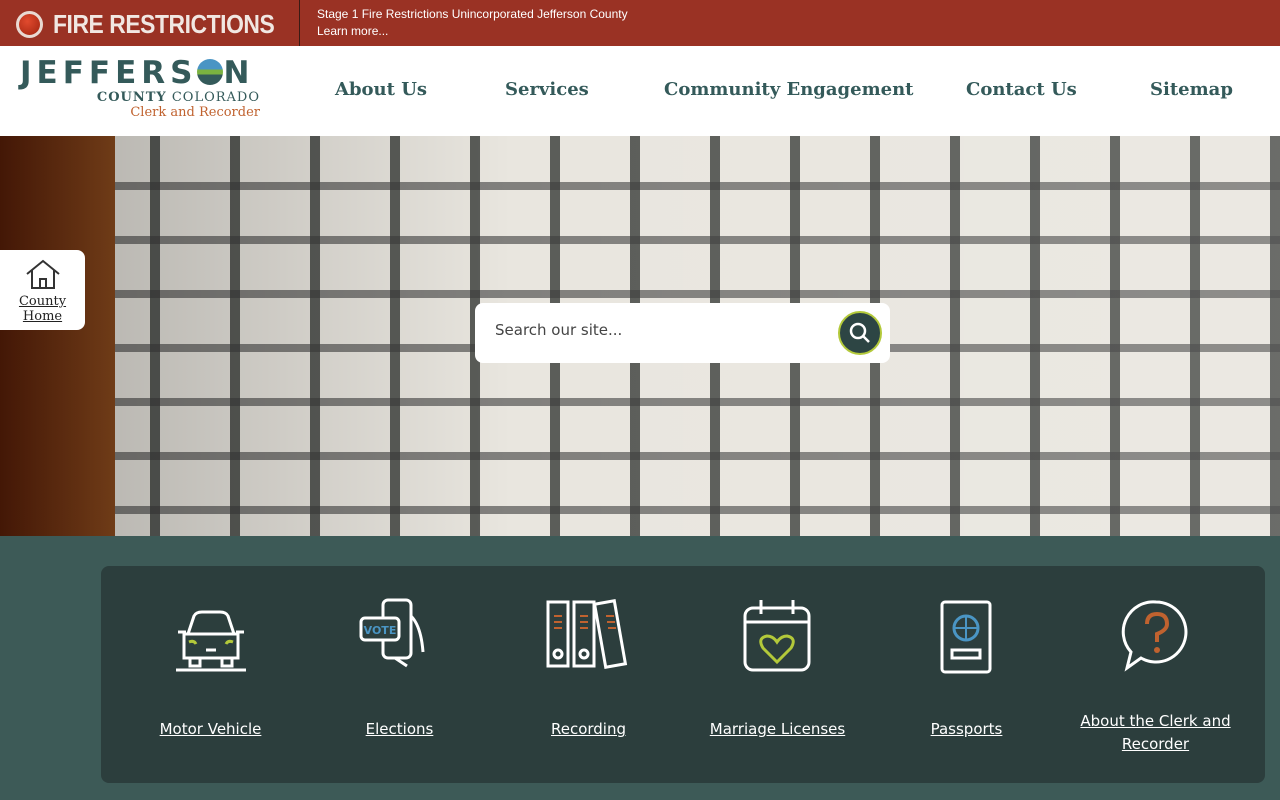  I want to click on alert-title: FIRE RESTRICTIONS, so click(164, 24).